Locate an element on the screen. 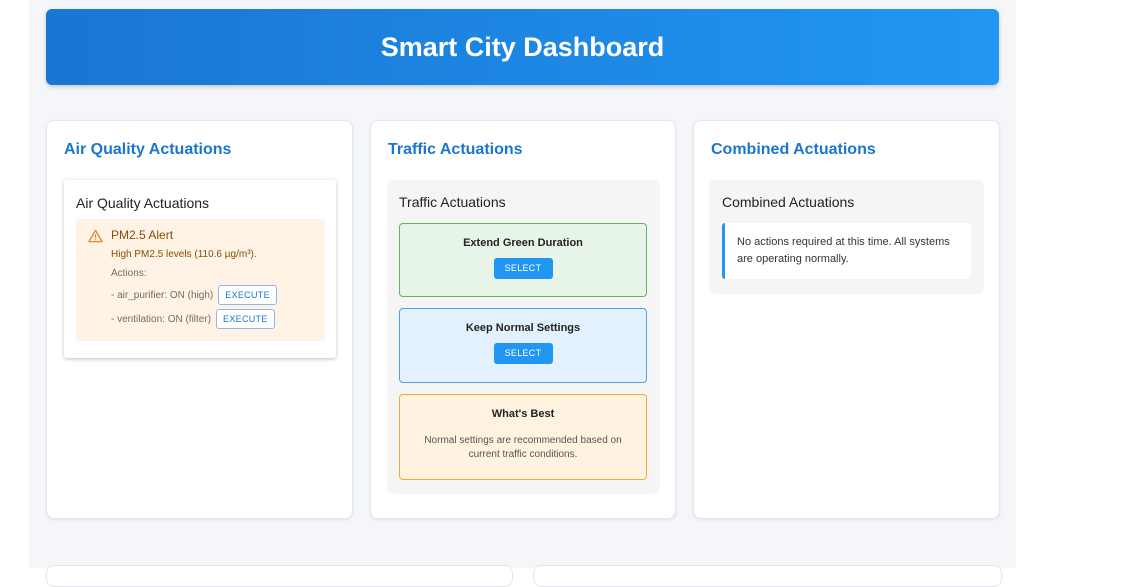 Image resolution: width=1130 pixels, height=587 pixels. combined-card-title: Combined Actuations is located at coordinates (793, 149).